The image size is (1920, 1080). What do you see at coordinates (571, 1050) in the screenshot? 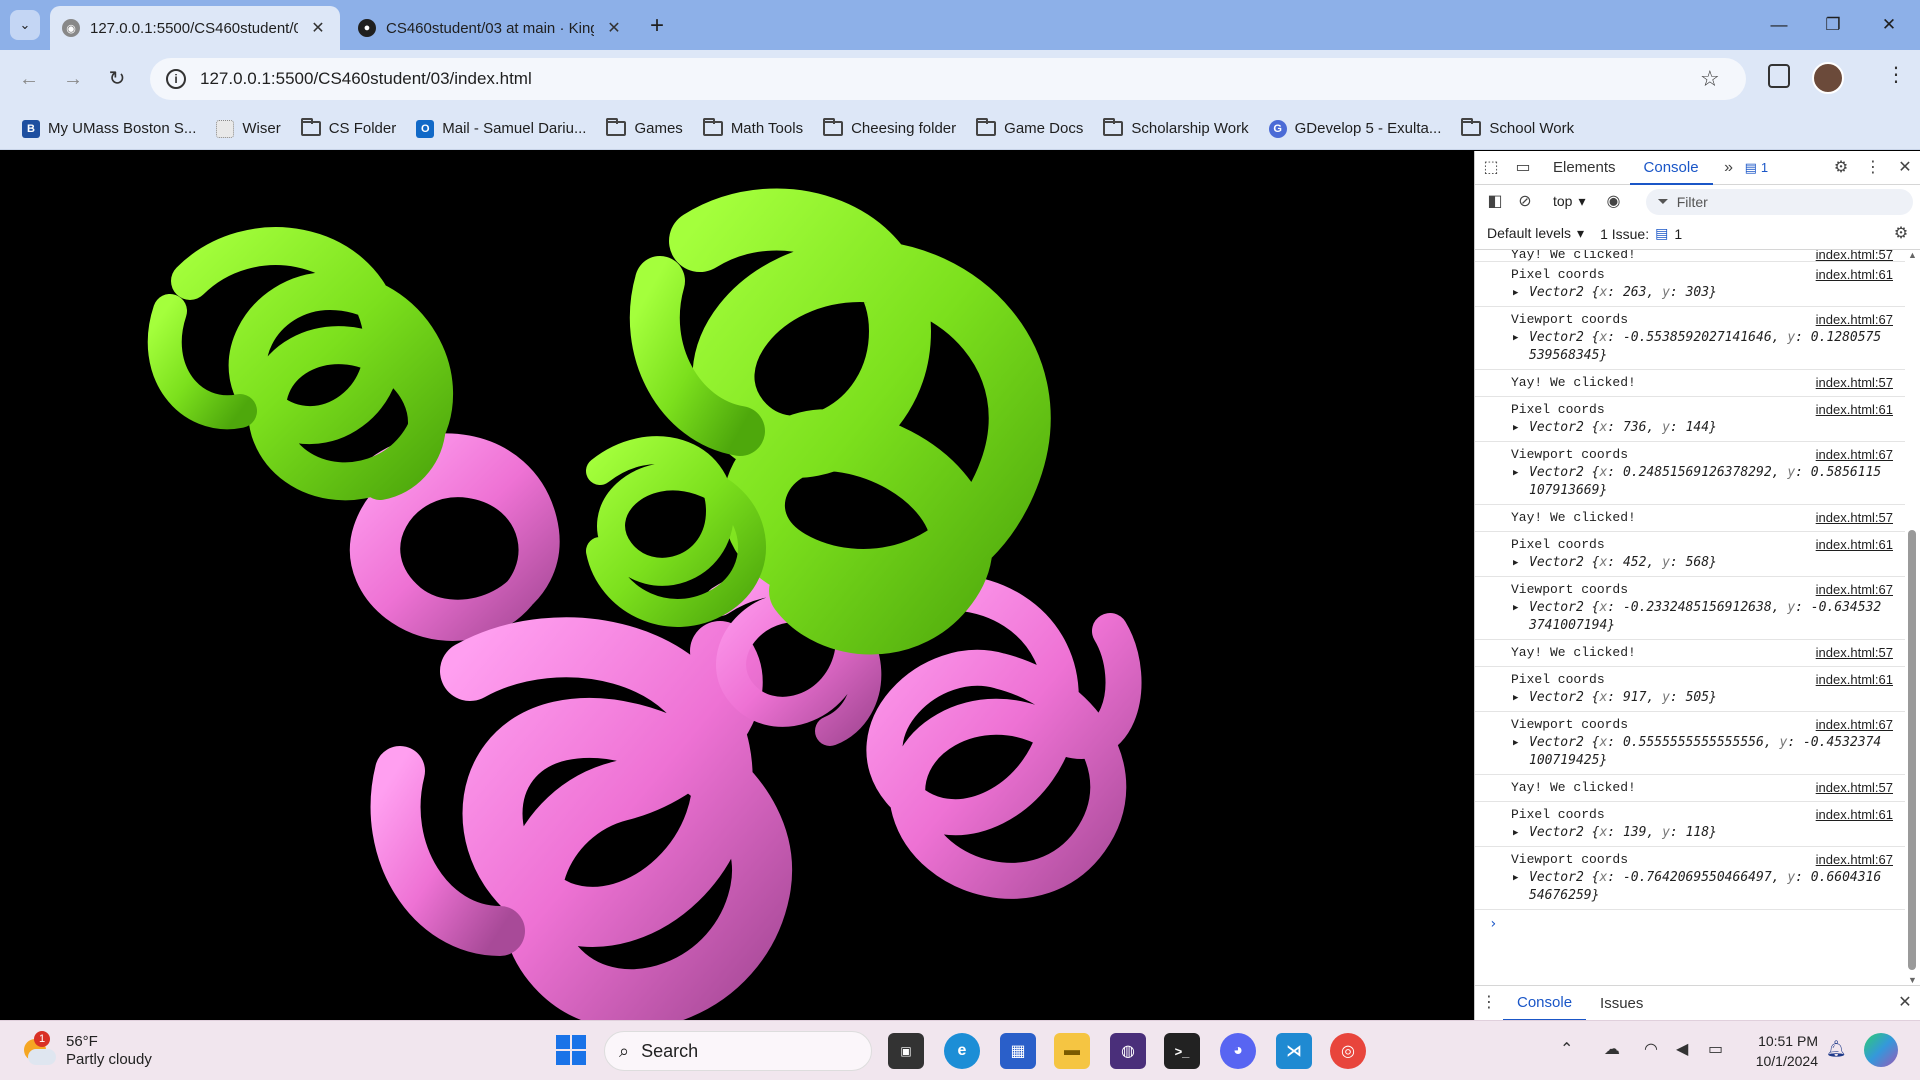
I see `start-windows-icon` at bounding box center [571, 1050].